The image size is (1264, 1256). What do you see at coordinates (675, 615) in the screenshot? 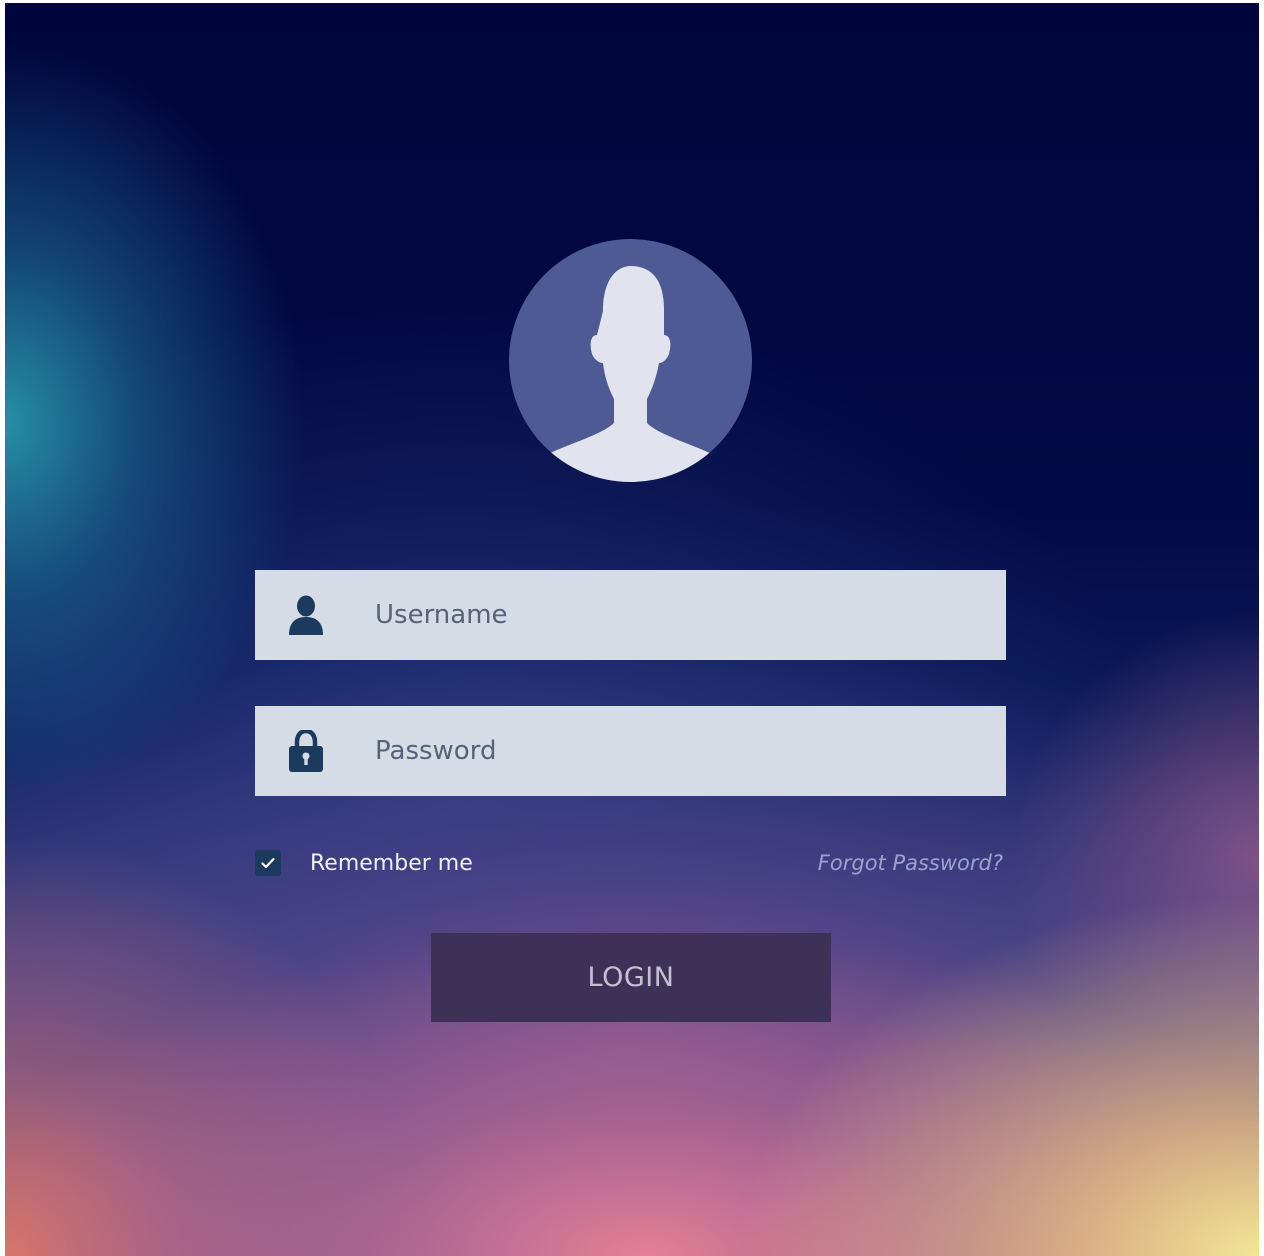
I see `username-input` at bounding box center [675, 615].